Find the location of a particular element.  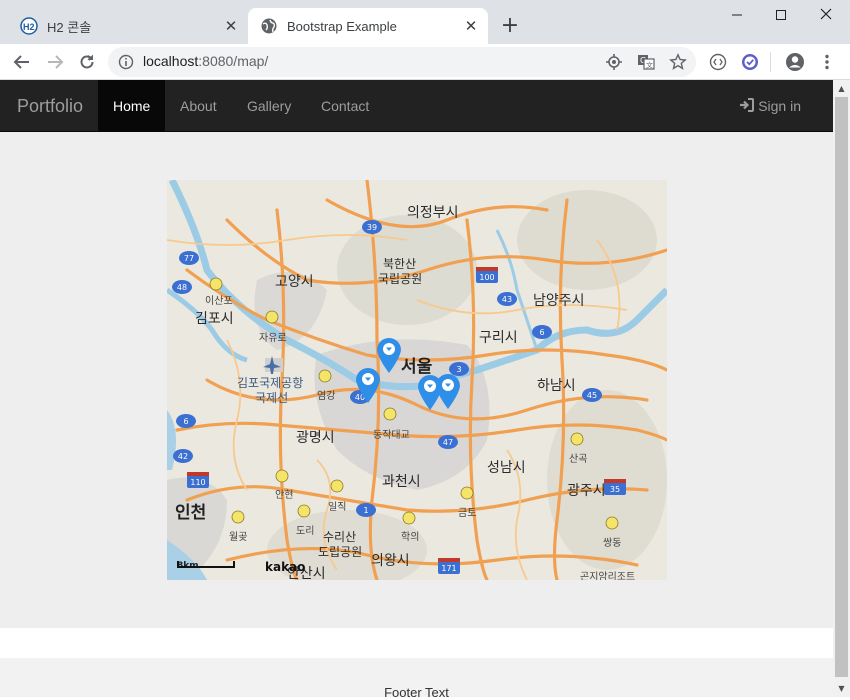

map-label: 국제선 is located at coordinates (272, 398).